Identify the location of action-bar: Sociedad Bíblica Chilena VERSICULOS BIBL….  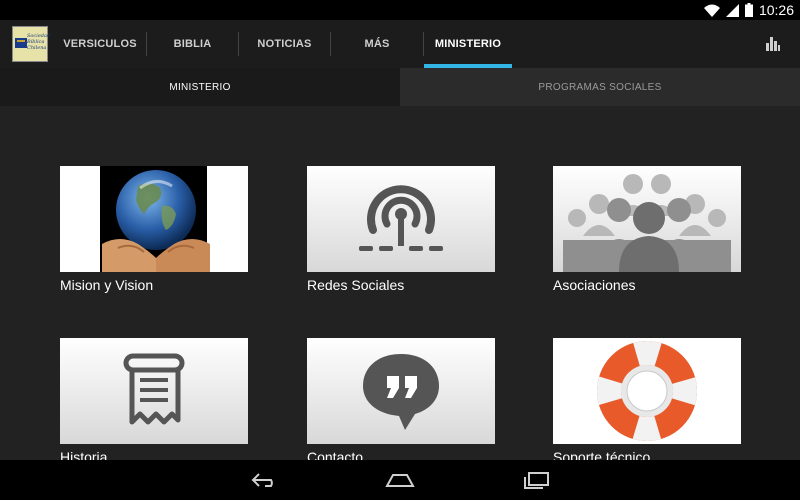
(400, 44).